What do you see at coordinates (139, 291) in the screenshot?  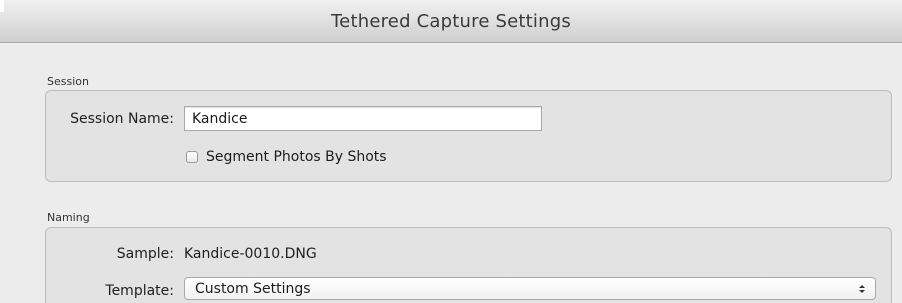 I see `template-label: Template:` at bounding box center [139, 291].